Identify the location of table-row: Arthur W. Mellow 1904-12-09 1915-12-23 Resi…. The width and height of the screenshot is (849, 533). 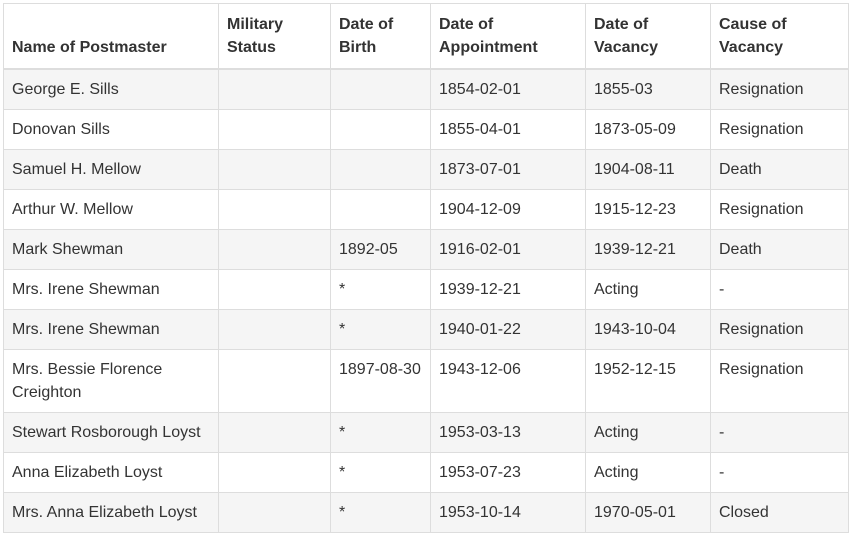
(426, 209).